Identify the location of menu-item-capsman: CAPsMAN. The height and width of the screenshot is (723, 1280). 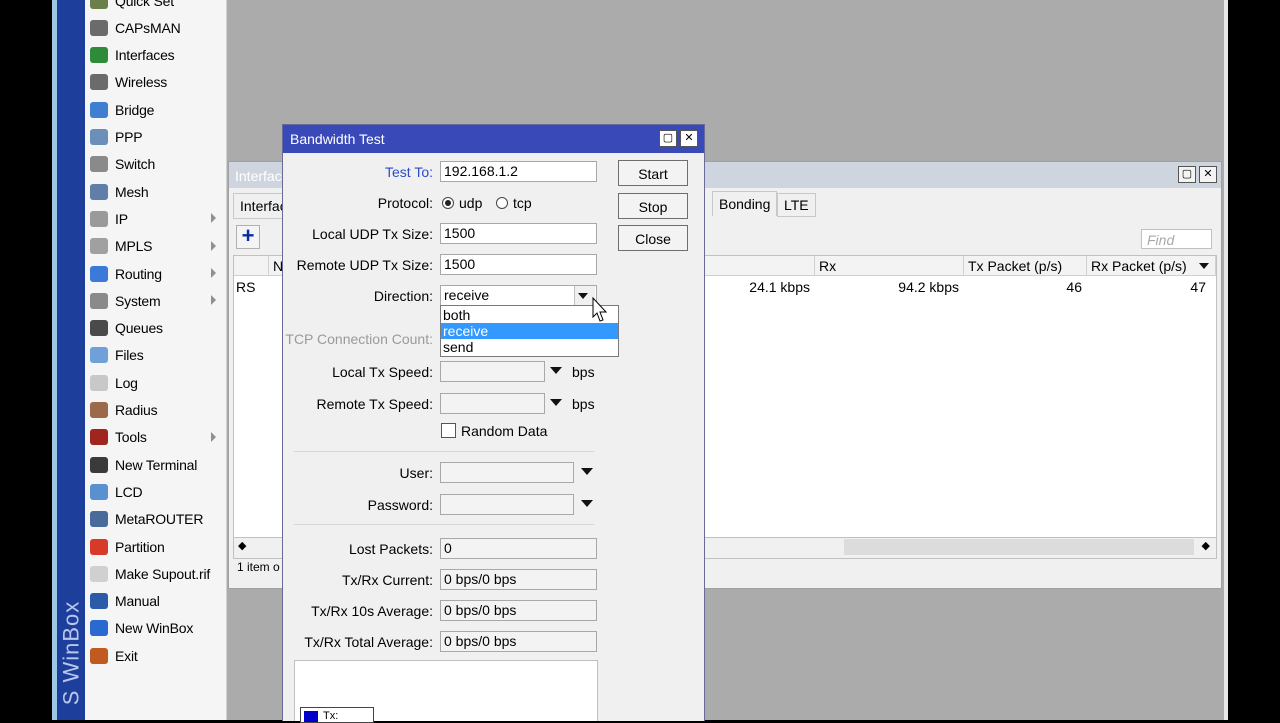
(155, 27).